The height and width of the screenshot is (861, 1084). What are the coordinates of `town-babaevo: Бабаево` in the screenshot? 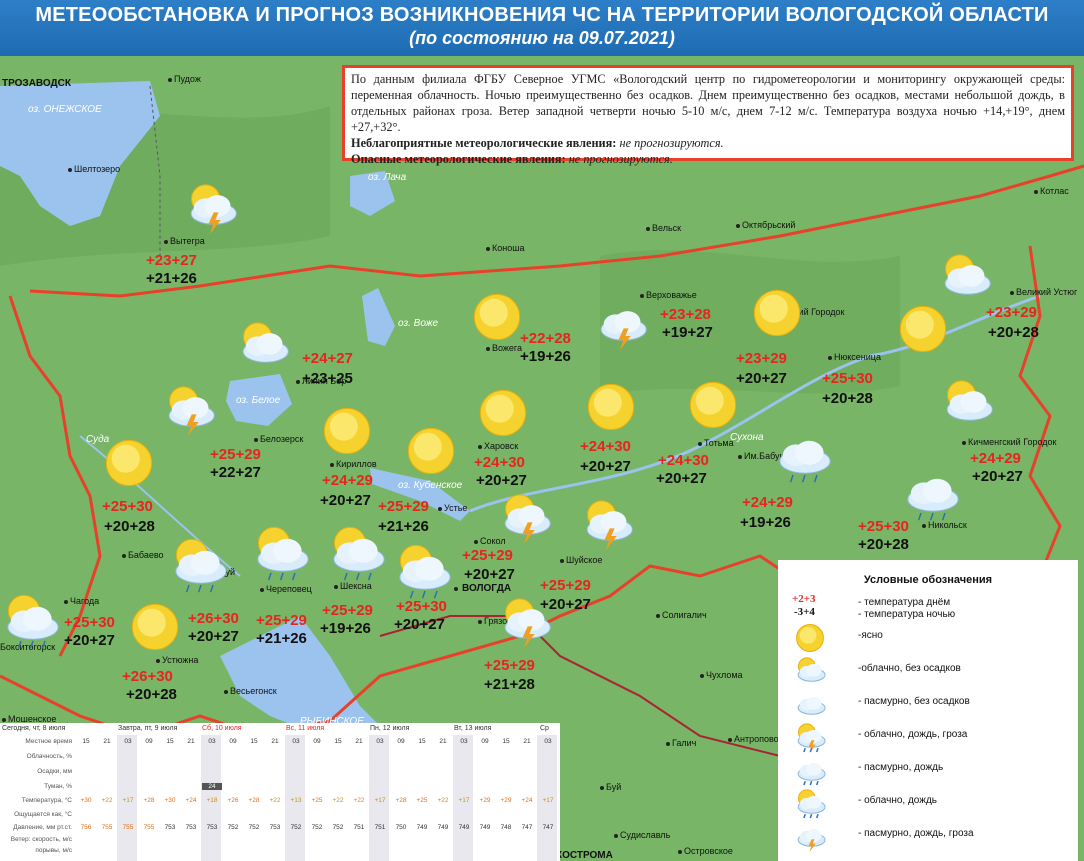 It's located at (143, 555).